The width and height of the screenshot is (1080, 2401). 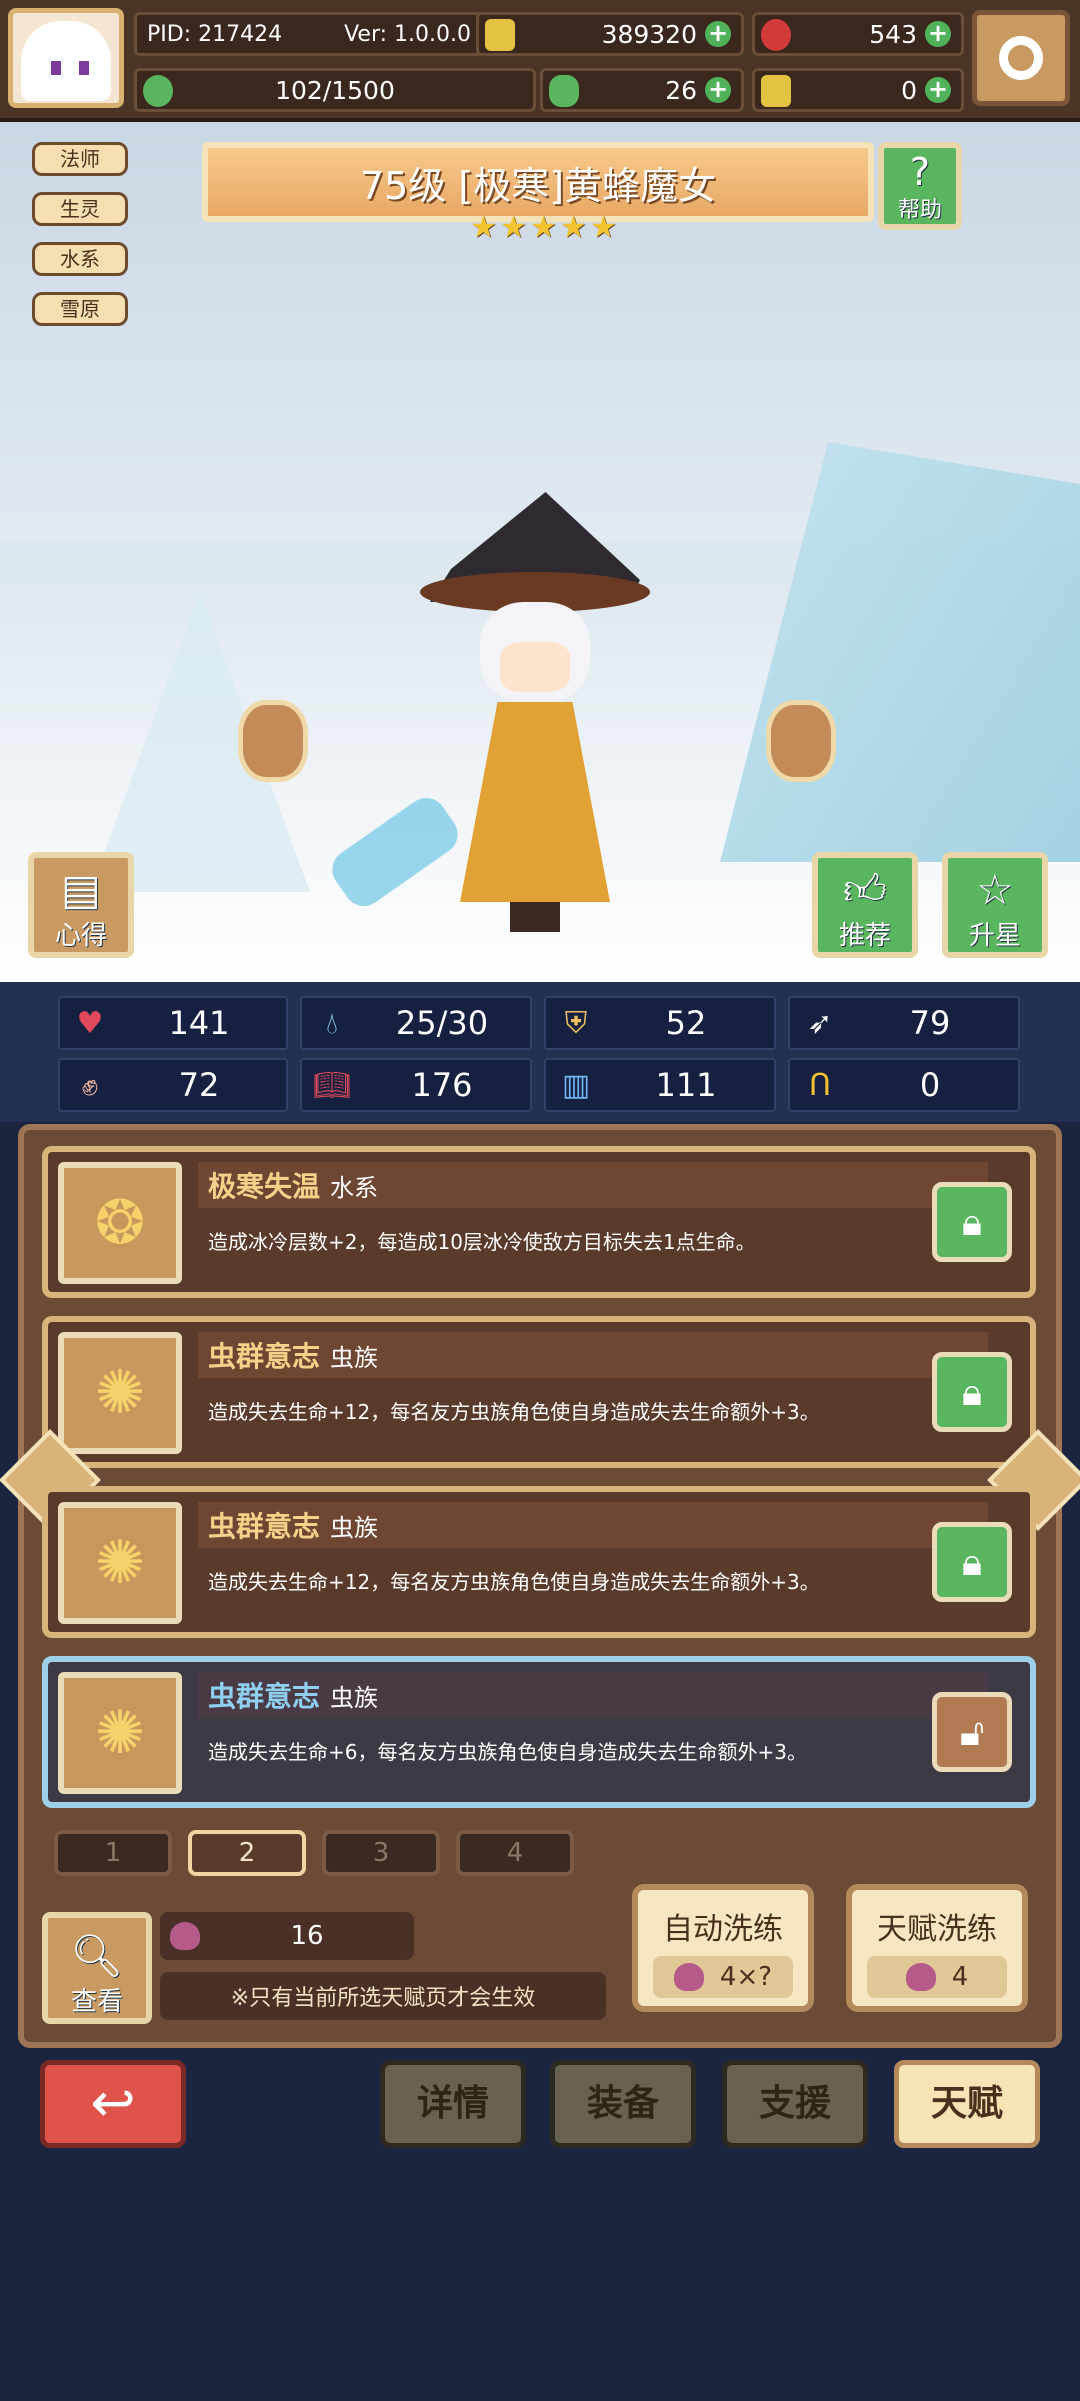 I want to click on stat-defense: ⛨ 52, so click(x=660, y=1023).